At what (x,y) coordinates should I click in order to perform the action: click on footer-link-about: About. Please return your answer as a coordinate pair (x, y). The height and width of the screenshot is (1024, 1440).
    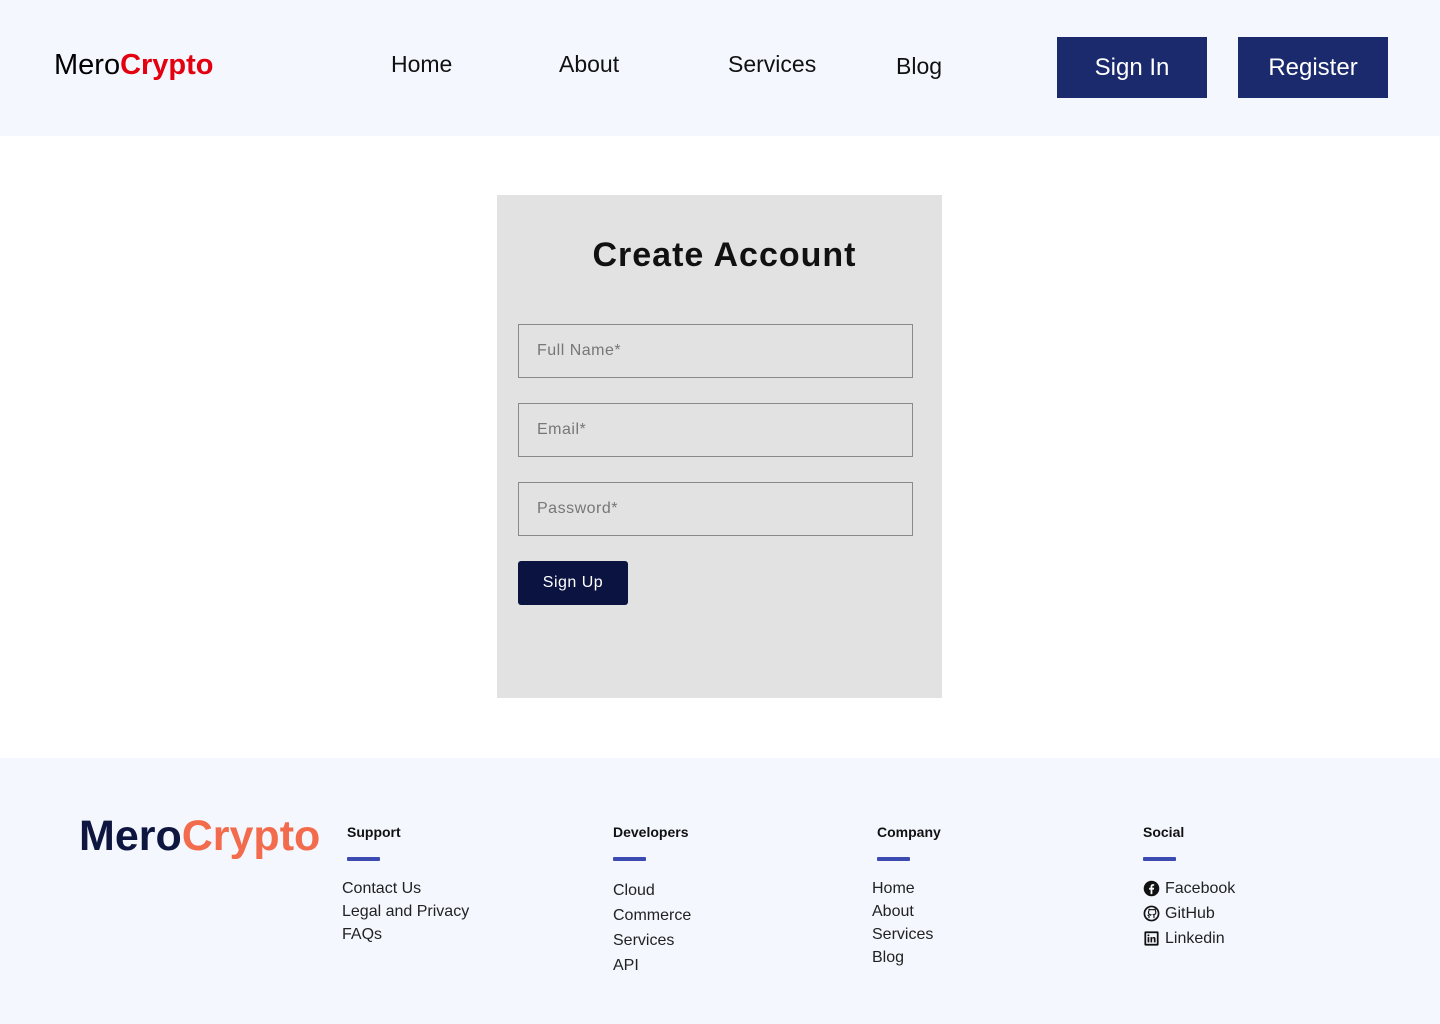
    Looking at the image, I should click on (893, 911).